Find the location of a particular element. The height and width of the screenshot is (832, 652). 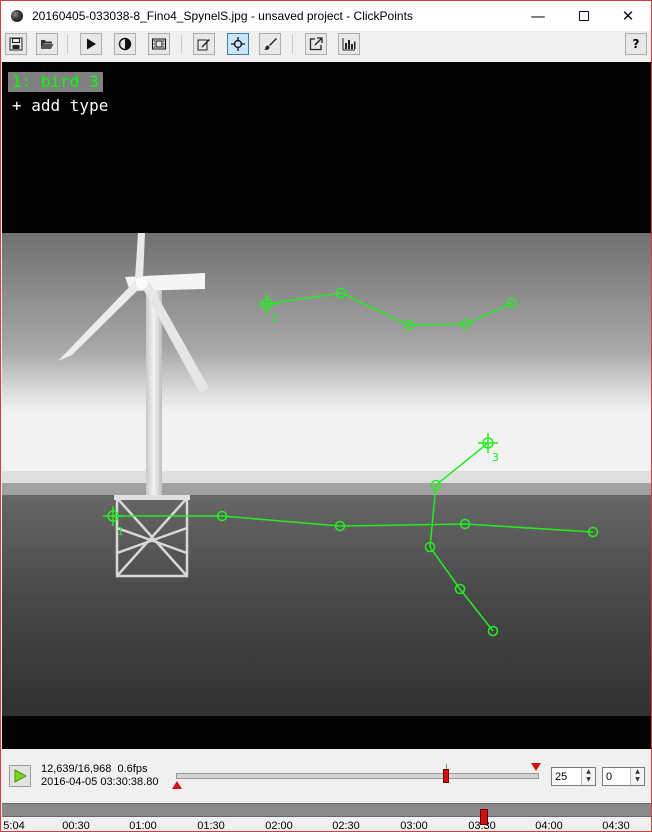

fps-spin-arrows: ▲ ▼ is located at coordinates (588, 776).